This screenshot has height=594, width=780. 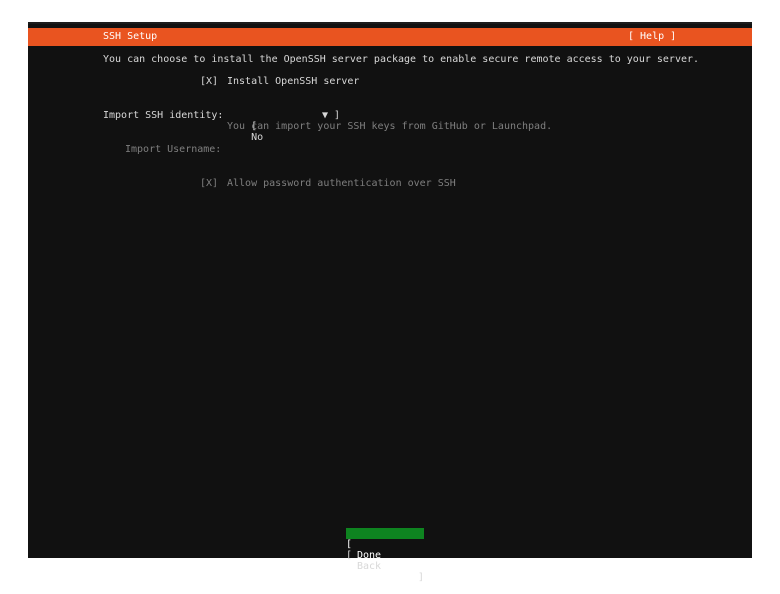 I want to click on install-openssh-checkbox: [X], so click(x=209, y=81).